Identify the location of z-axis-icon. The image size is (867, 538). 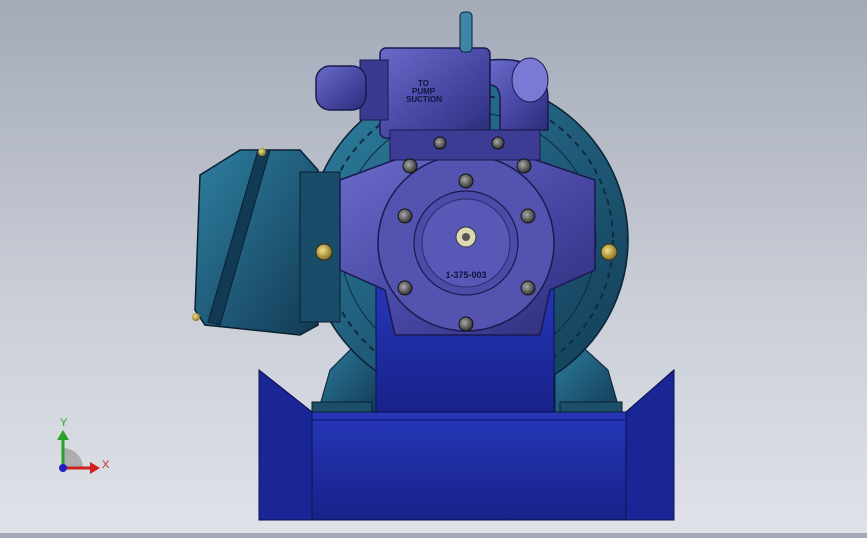
(63, 468).